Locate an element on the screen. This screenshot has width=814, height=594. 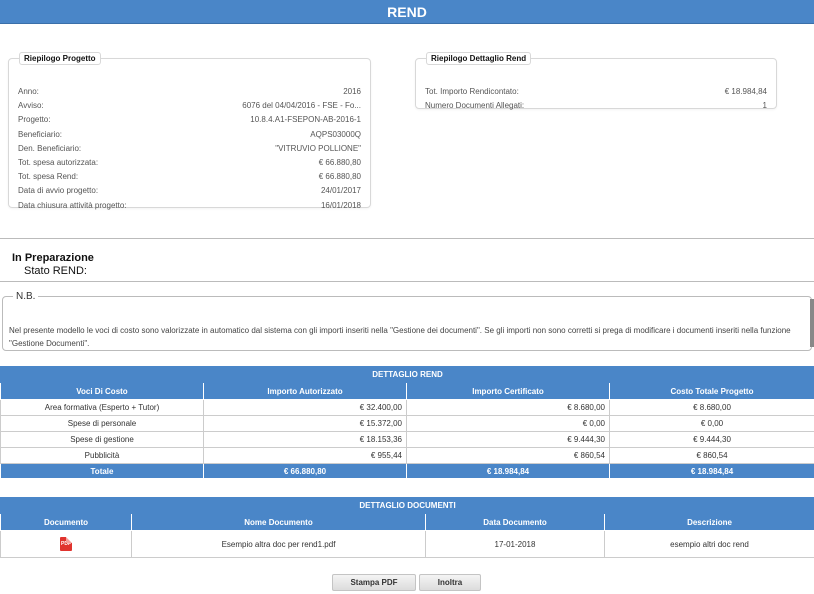
info-row-numero-documenti: Numero Documenti Allegati: 1 is located at coordinates (596, 106).